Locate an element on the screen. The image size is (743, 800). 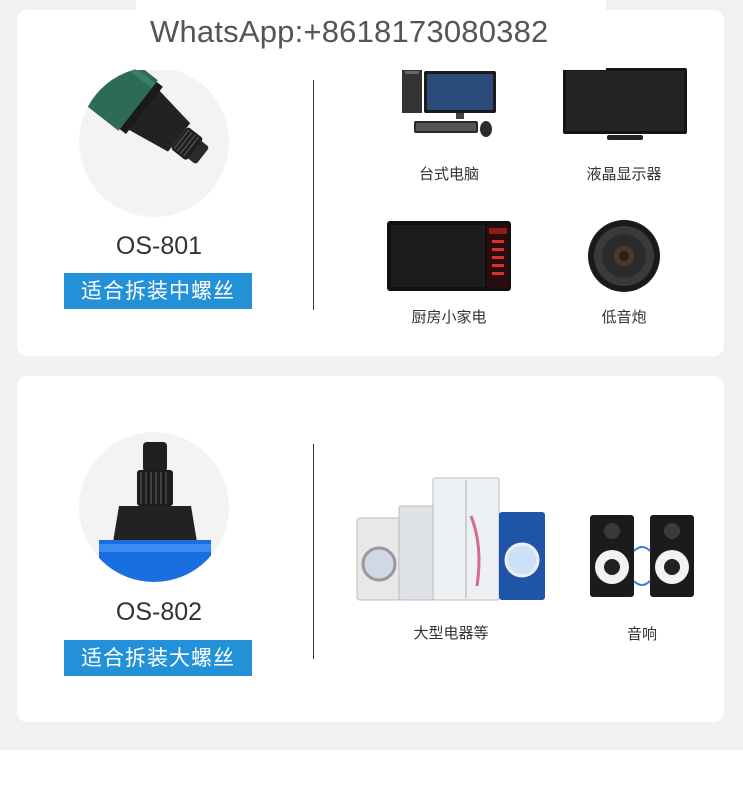
application-lcd-monitor: 液晶显示器 is located at coordinates (624, 125).